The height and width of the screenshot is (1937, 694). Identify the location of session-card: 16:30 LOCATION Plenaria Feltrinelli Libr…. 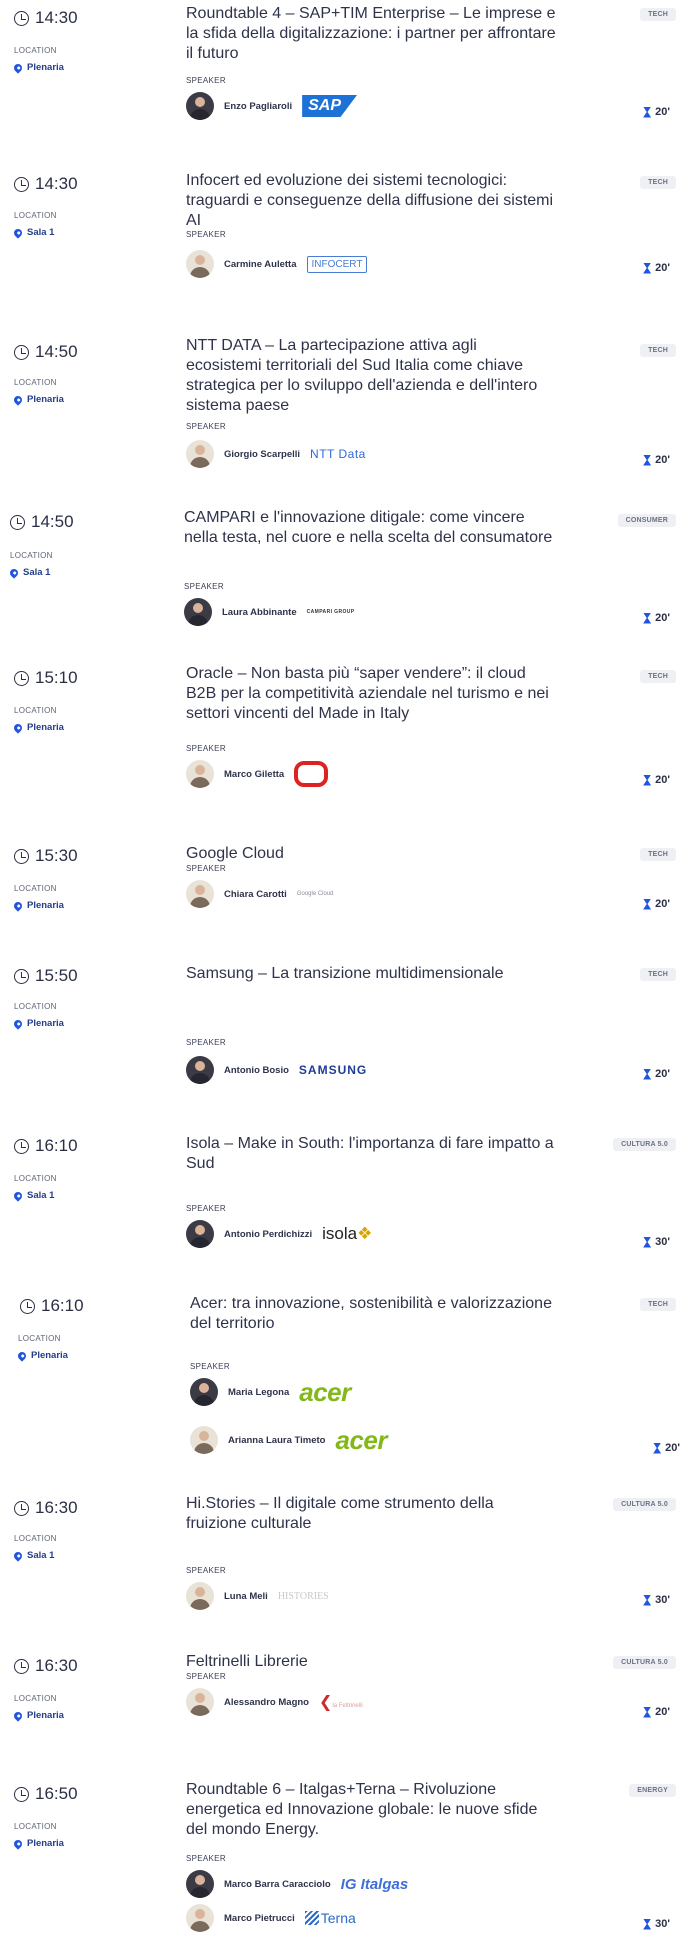
(347, 1707).